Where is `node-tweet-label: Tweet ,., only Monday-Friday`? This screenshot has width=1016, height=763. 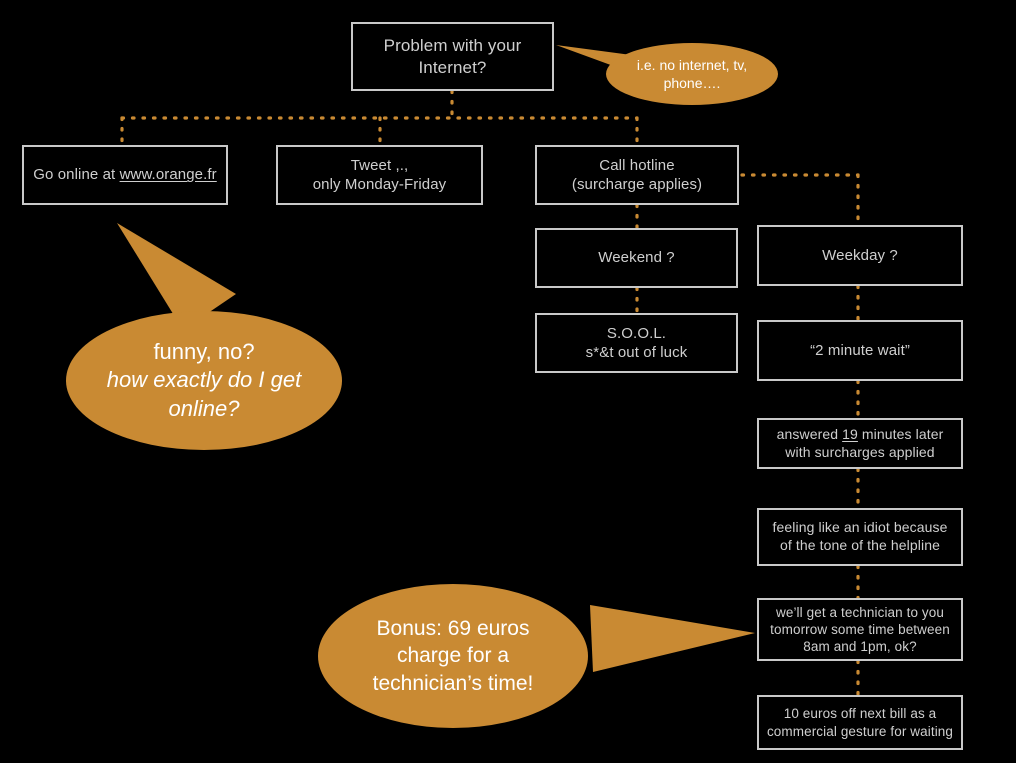 node-tweet-label: Tweet ,., only Monday-Friday is located at coordinates (379, 174).